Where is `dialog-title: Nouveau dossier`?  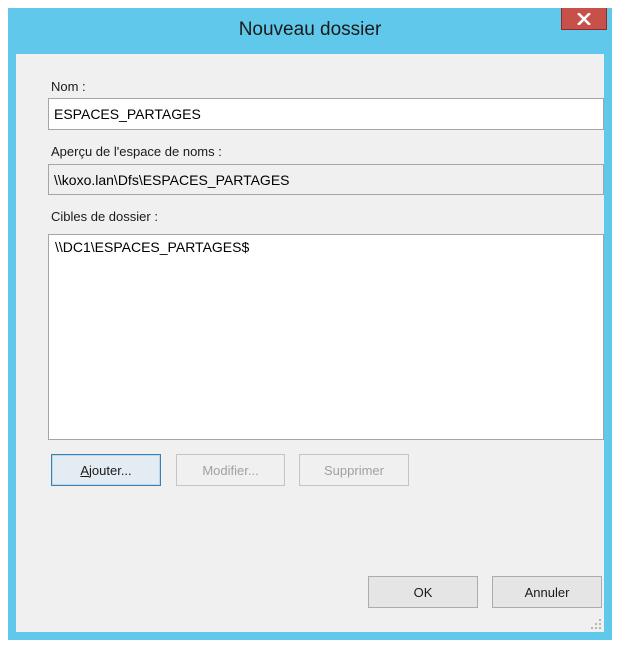
dialog-title: Nouveau dossier is located at coordinates (310, 29).